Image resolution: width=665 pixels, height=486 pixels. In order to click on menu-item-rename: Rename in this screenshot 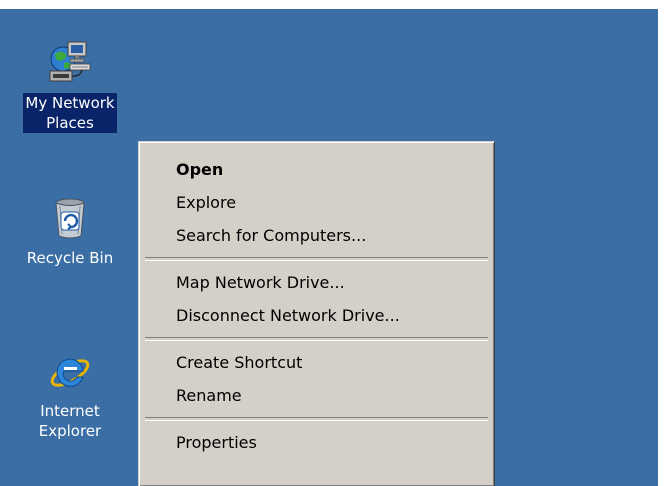, I will do `click(316, 395)`.